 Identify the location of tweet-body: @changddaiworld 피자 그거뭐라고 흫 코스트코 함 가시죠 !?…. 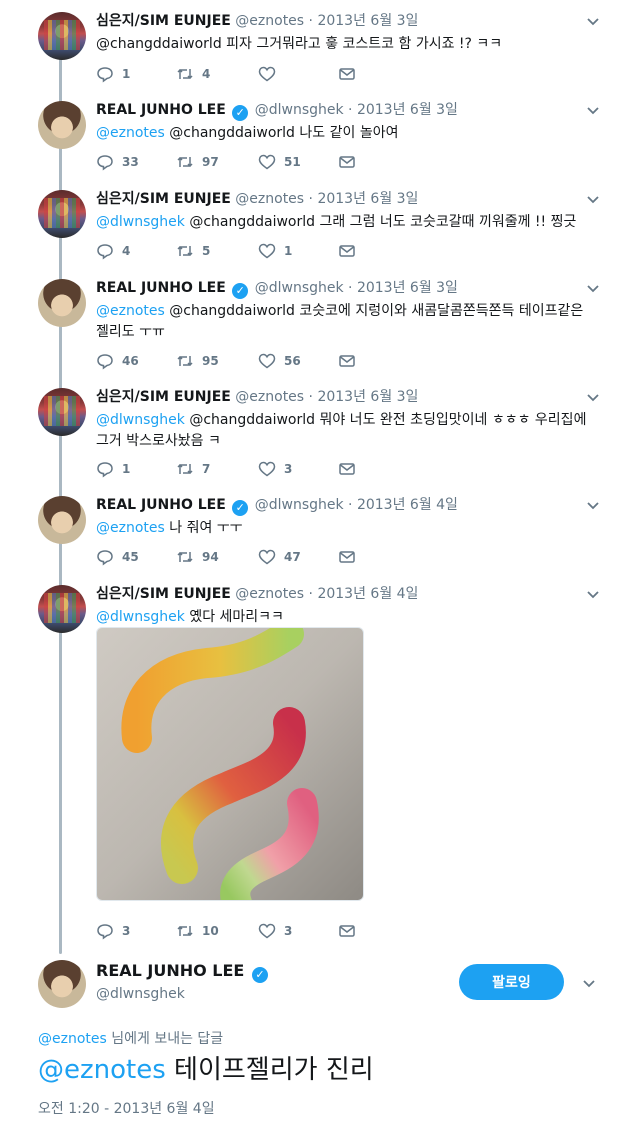
(299, 44).